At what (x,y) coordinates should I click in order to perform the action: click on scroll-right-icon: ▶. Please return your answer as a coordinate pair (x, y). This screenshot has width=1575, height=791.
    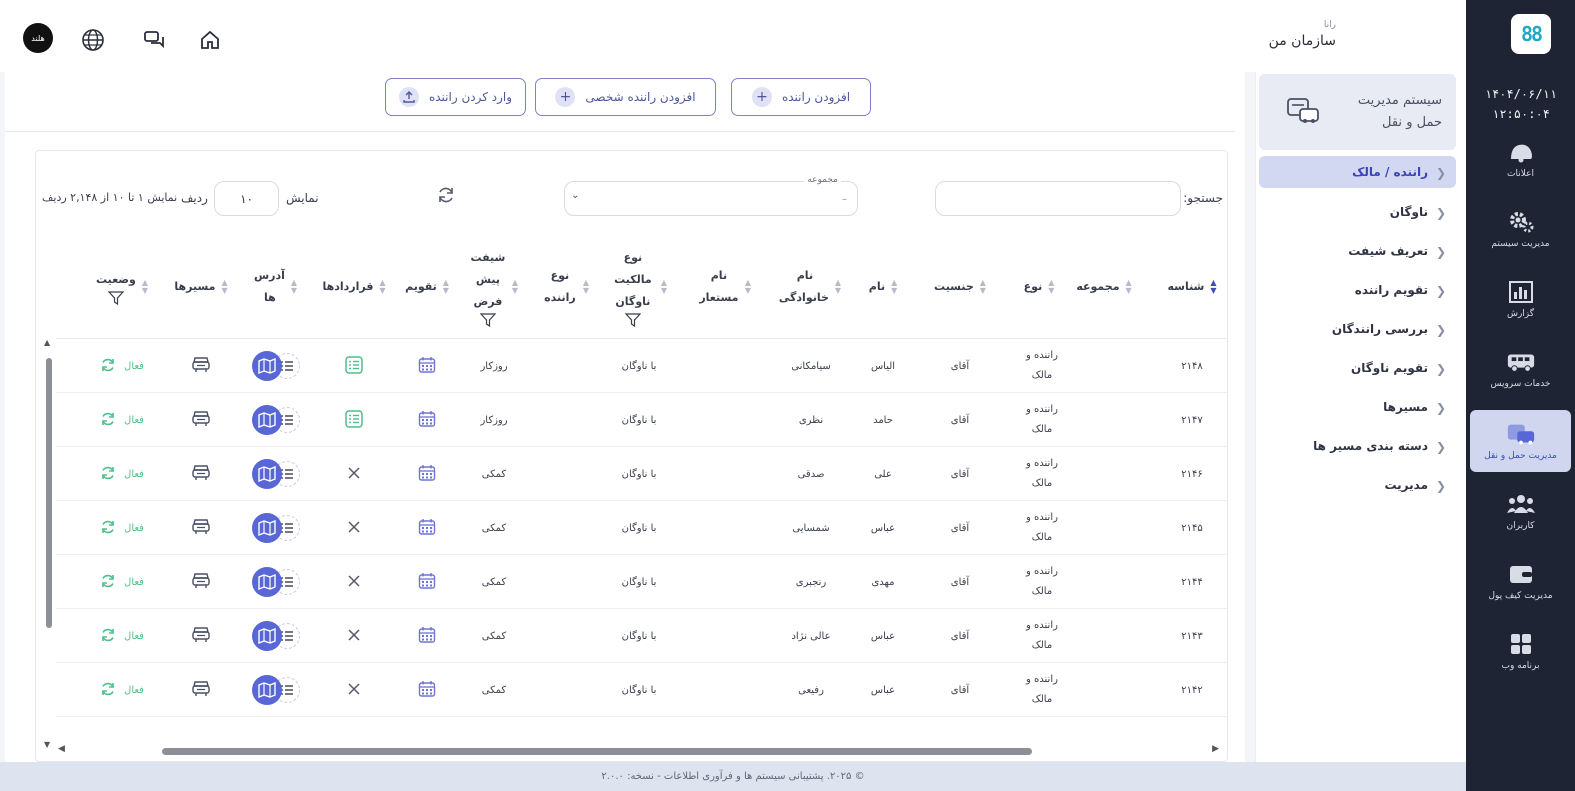
    Looking at the image, I should click on (1215, 749).